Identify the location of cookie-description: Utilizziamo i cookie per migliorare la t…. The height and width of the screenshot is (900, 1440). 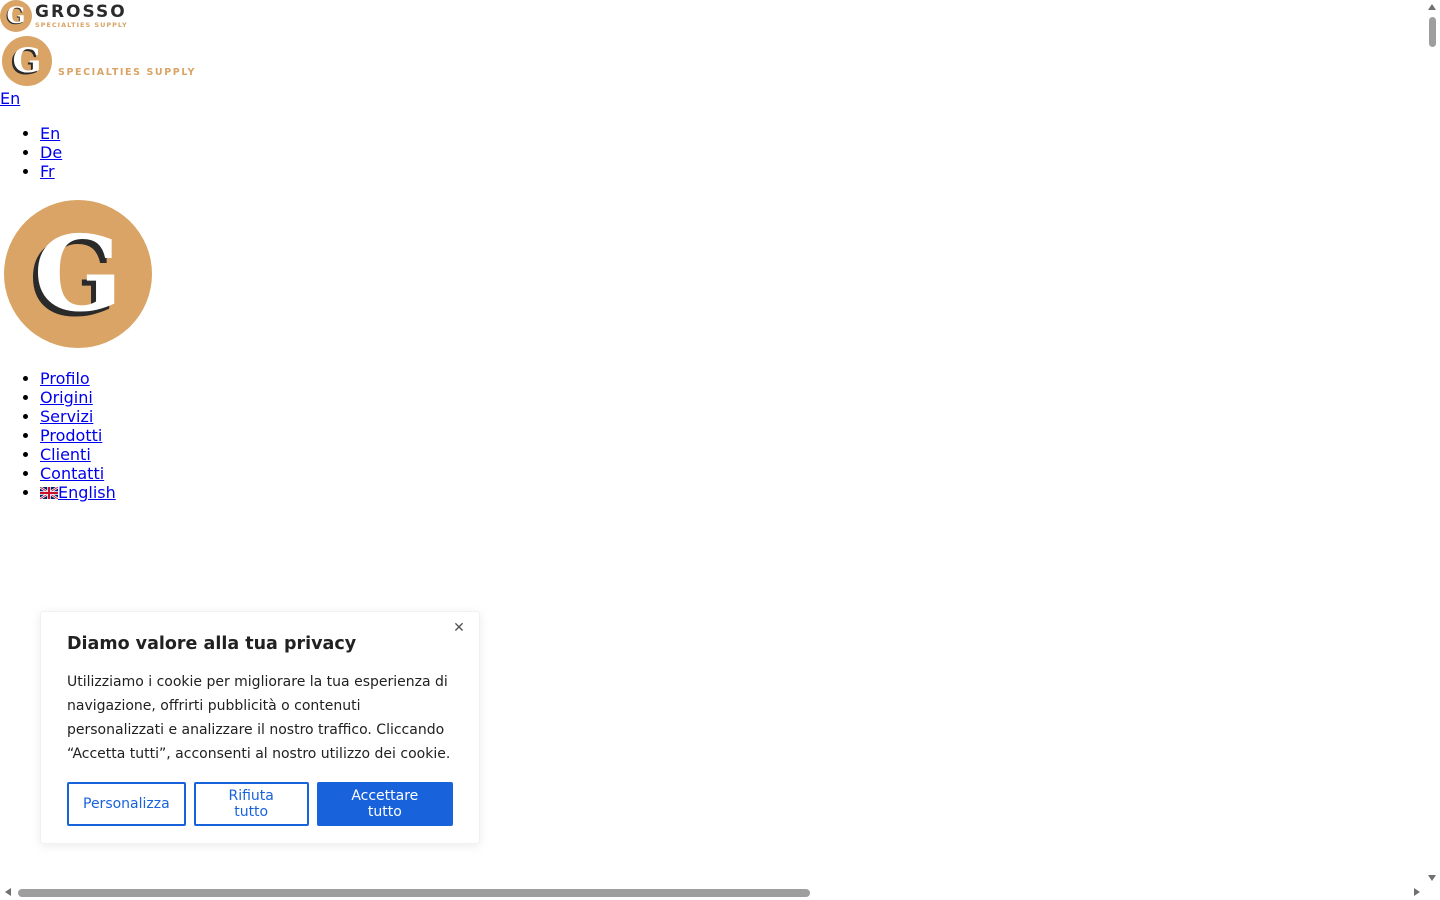
(259, 718).